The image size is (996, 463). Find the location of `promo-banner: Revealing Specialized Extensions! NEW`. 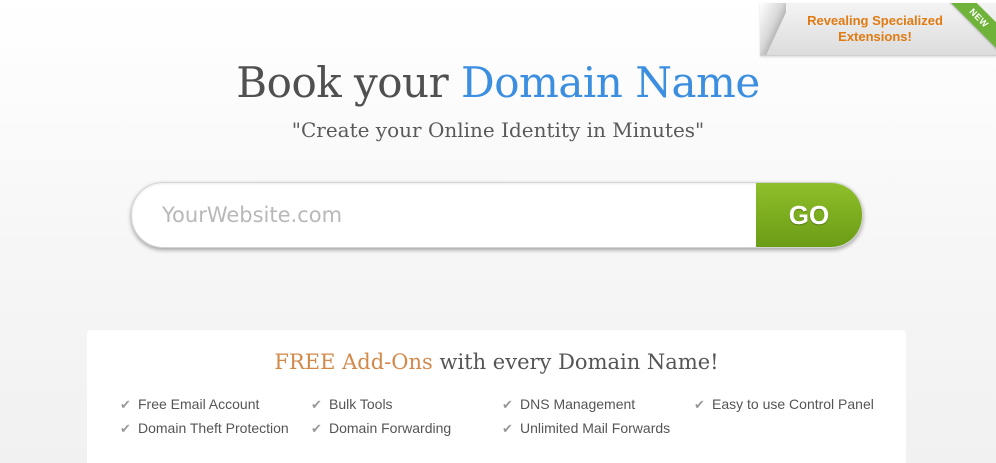

promo-banner: Revealing Specialized Extensions! NEW is located at coordinates (878, 29).